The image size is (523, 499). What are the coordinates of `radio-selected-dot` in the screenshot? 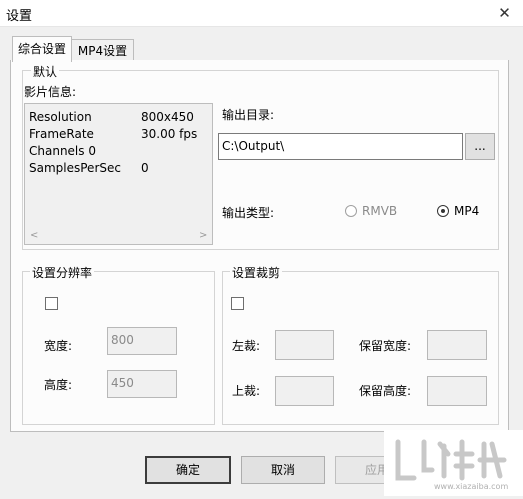 It's located at (443, 211).